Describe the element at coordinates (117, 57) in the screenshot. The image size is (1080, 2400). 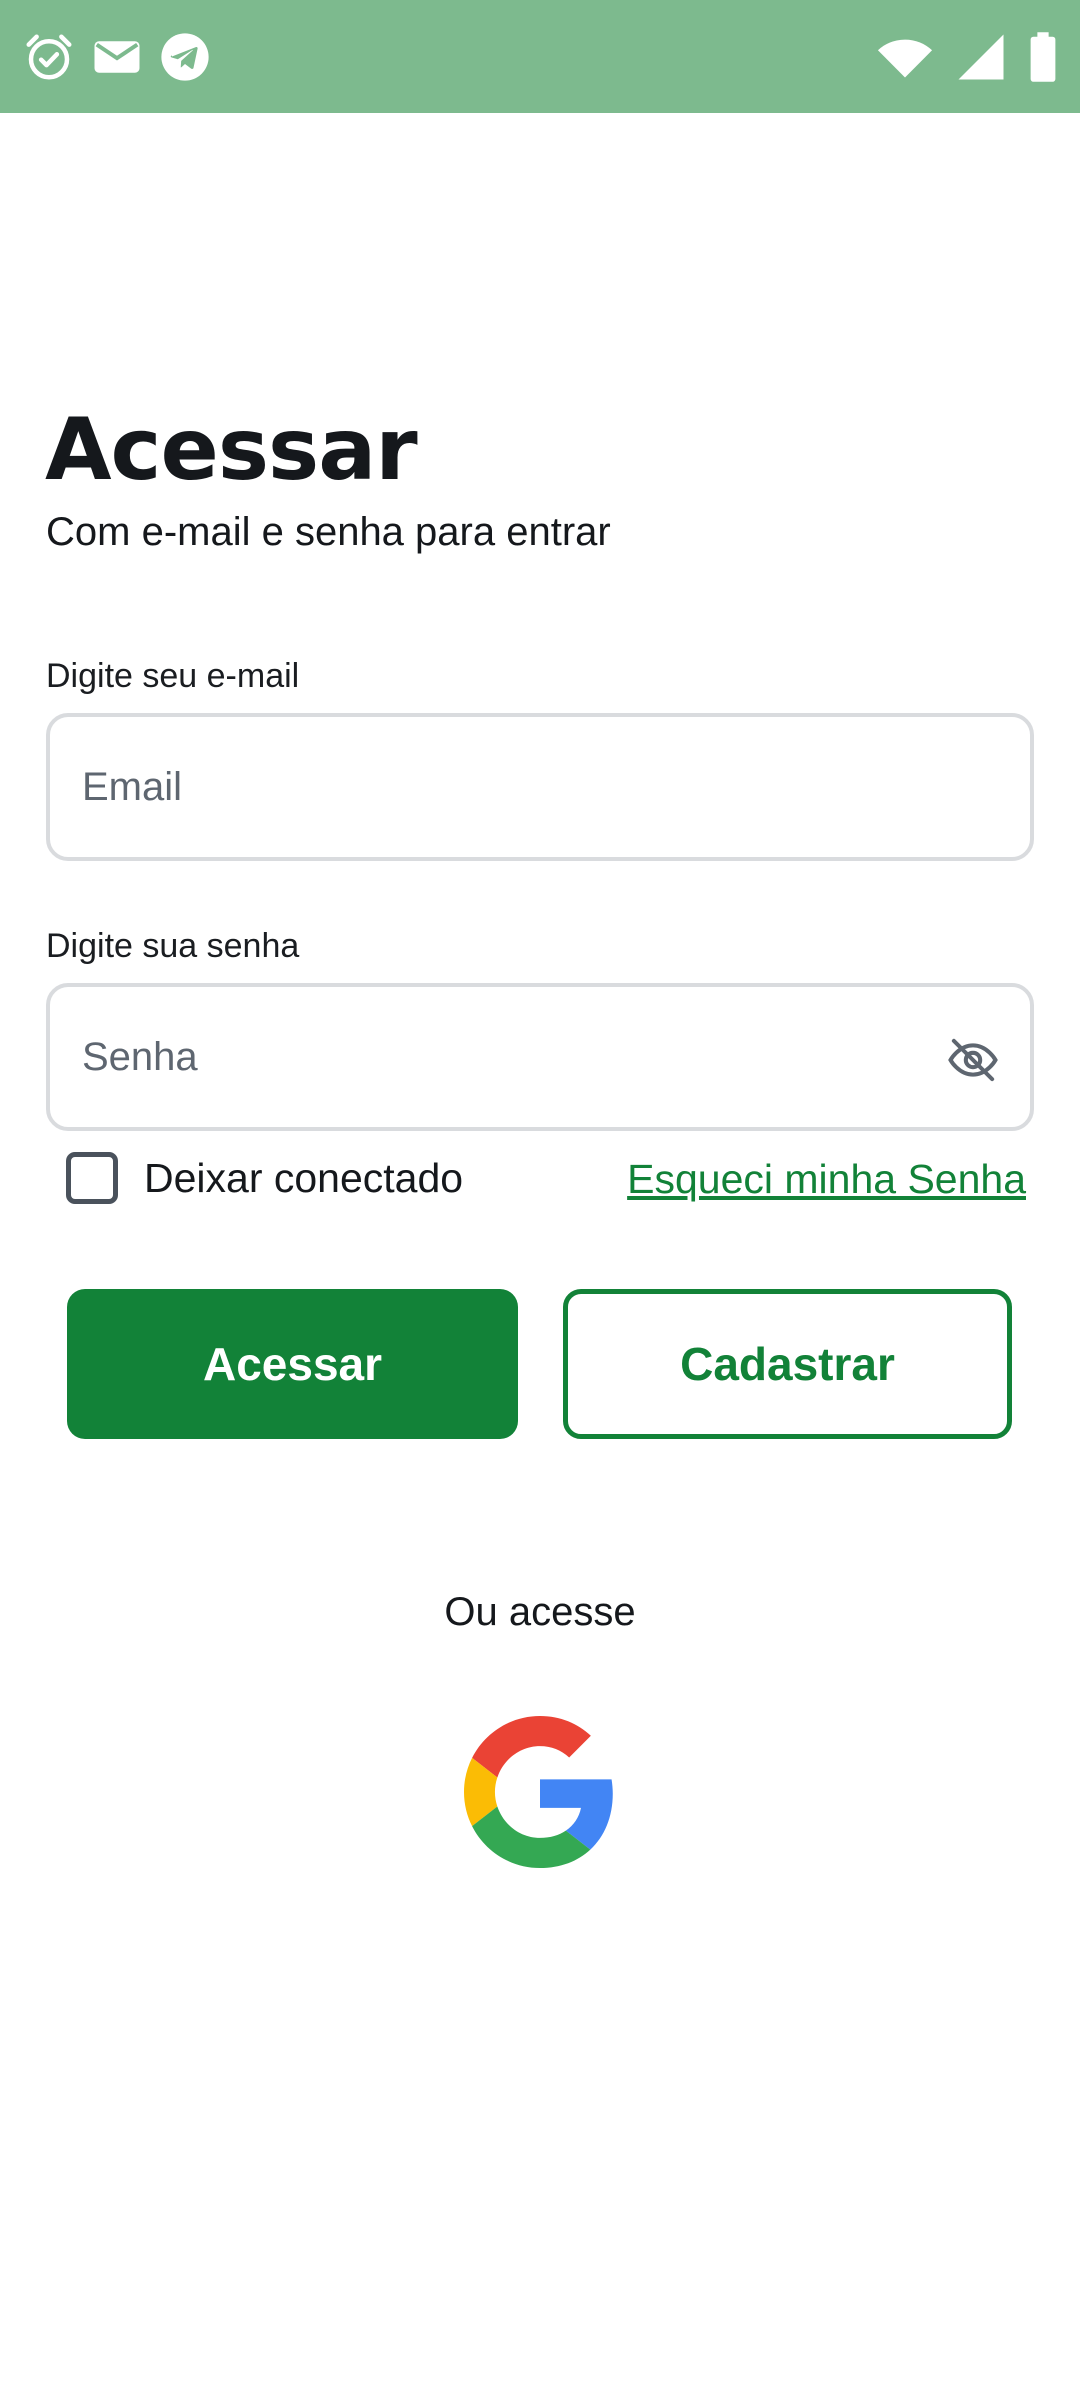
I see `mail-icon` at that location.